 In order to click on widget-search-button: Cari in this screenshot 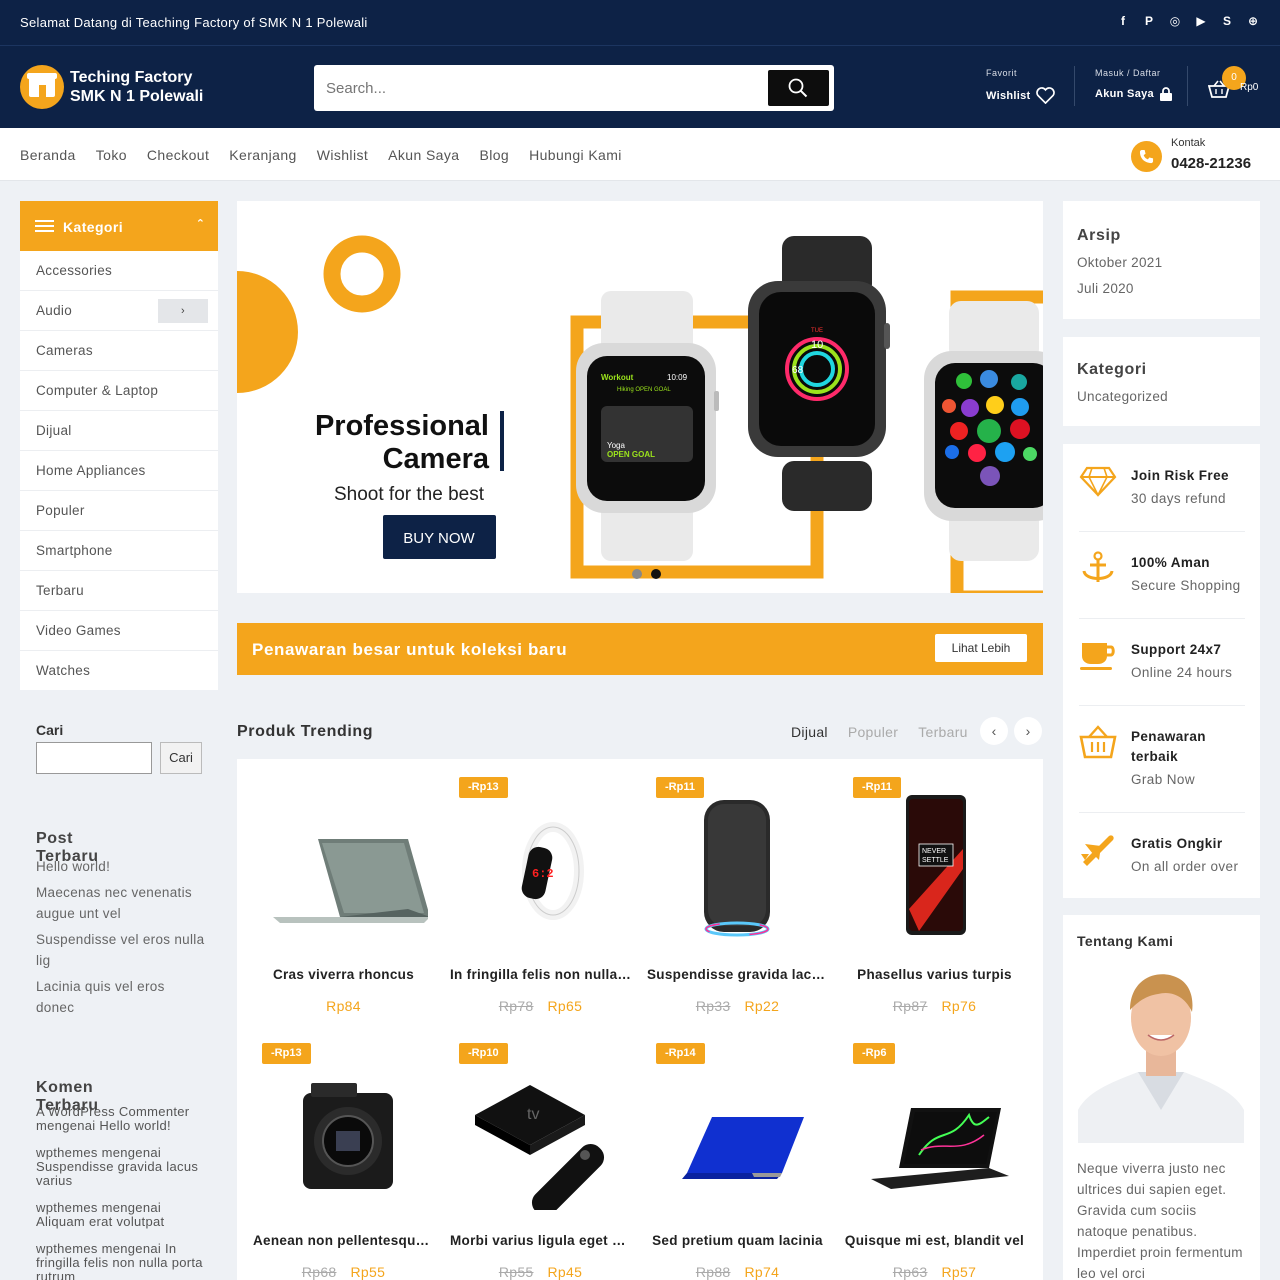, I will do `click(181, 758)`.